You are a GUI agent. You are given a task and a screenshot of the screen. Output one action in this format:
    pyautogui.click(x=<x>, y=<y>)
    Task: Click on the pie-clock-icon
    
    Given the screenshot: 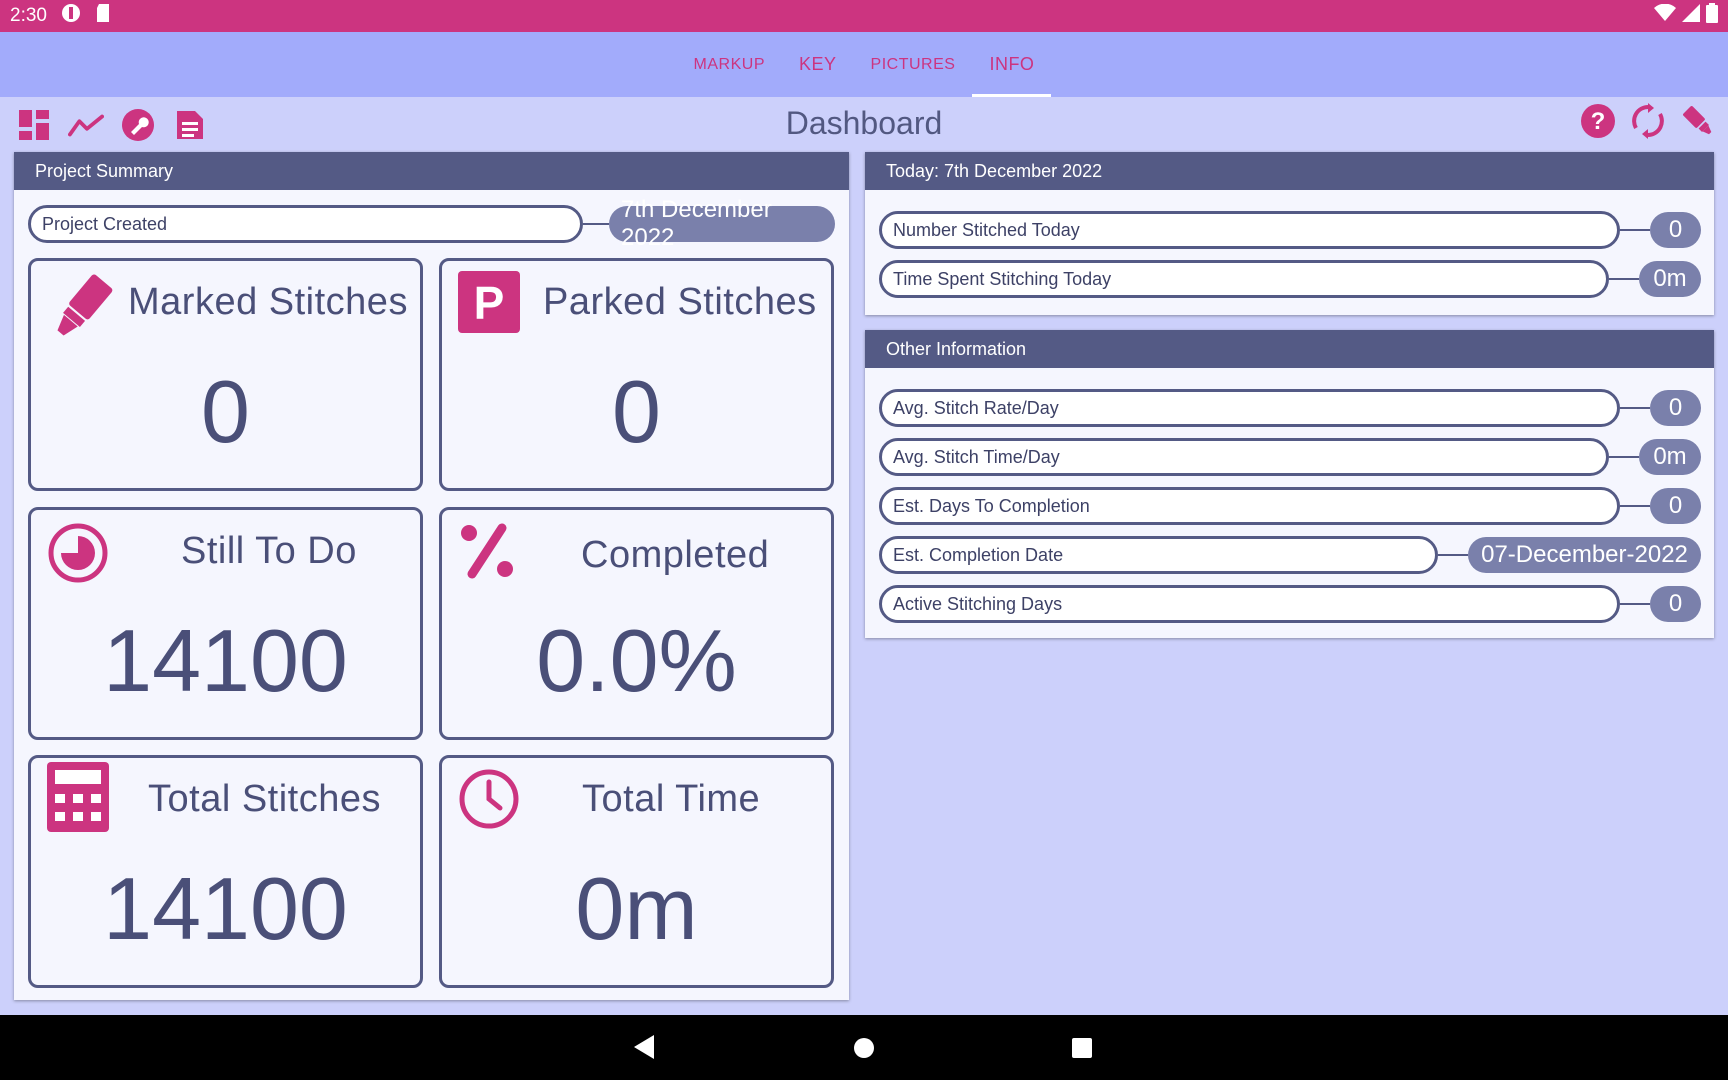 What is the action you would take?
    pyautogui.click(x=78, y=555)
    